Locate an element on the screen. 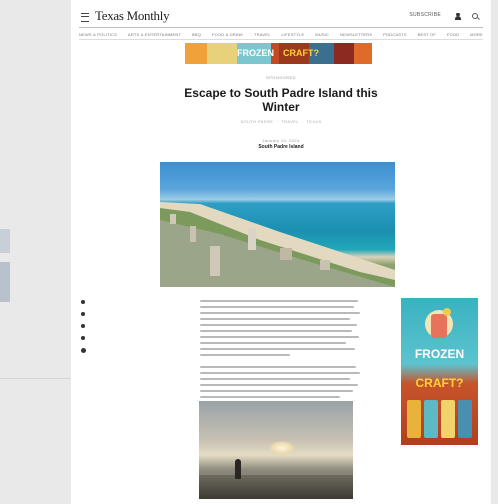 This screenshot has height=504, width=498. tag-link: TRAVEL is located at coordinates (290, 121).